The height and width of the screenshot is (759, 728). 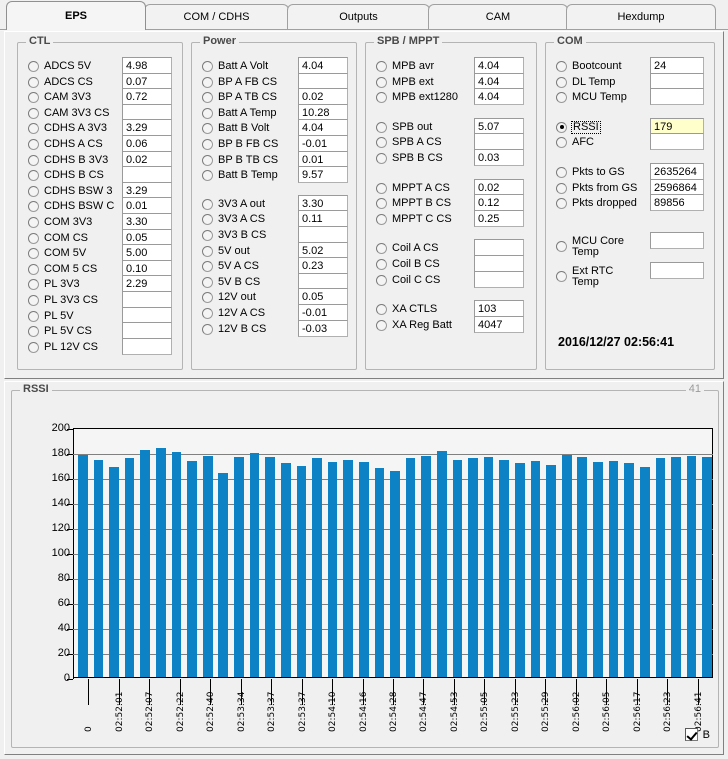 What do you see at coordinates (54, 284) in the screenshot?
I see `field-row-pl-3v3: PL 3V3` at bounding box center [54, 284].